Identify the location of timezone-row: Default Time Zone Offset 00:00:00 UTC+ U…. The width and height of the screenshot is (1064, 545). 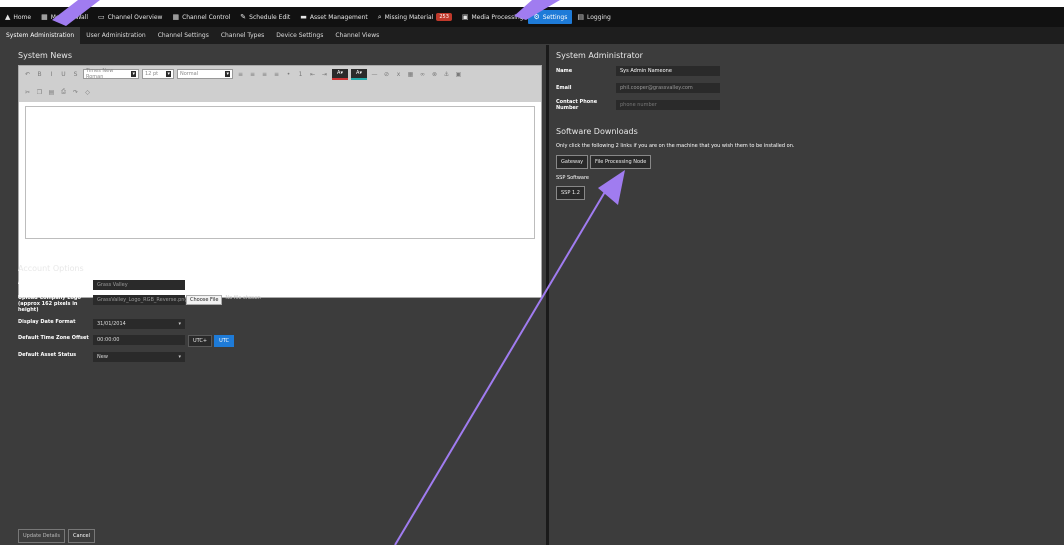
(126, 341).